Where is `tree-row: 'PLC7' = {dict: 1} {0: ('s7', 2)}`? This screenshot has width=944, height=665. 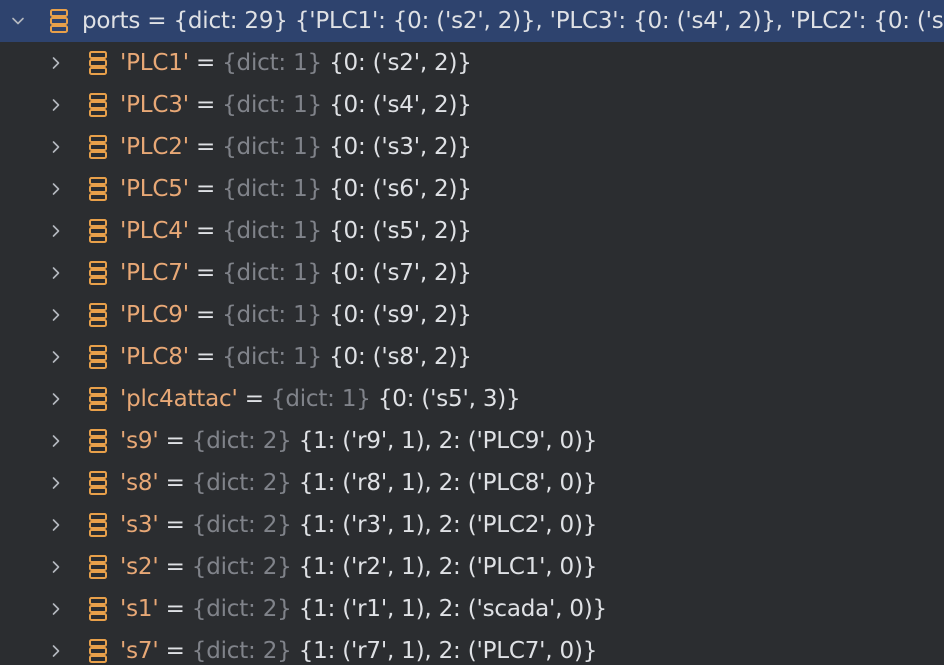
tree-row: 'PLC7' = {dict: 1} {0: ('s7', 2)} is located at coordinates (472, 273).